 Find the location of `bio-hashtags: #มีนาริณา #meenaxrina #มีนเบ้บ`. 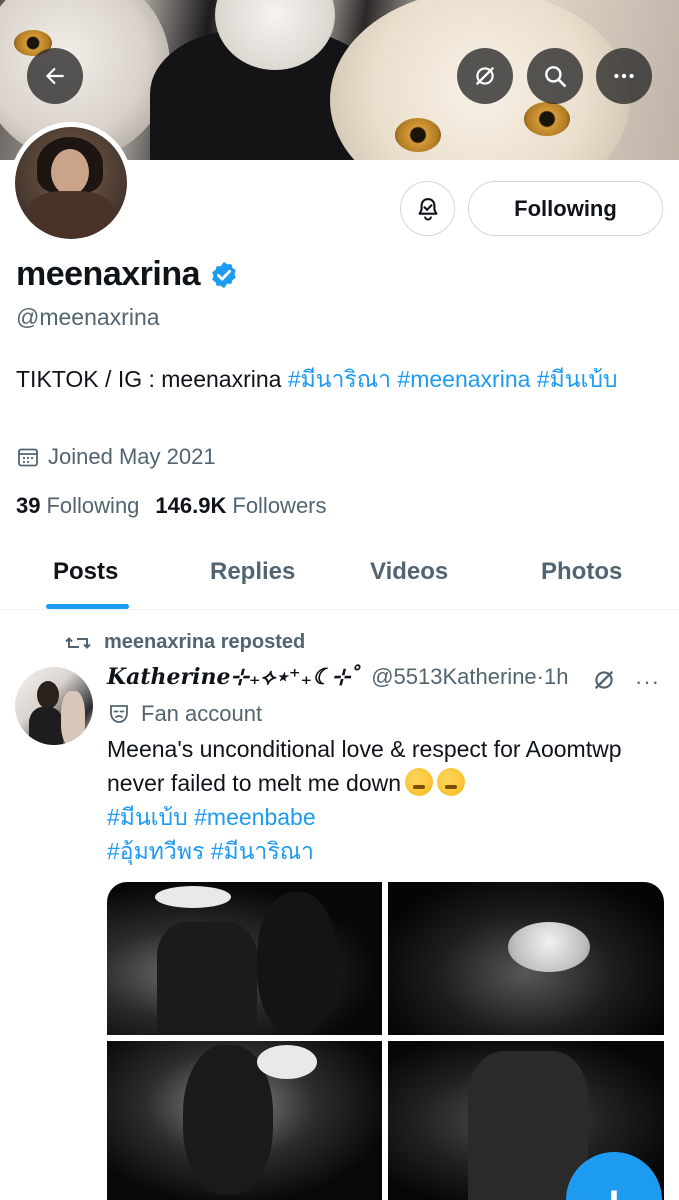

bio-hashtags: #มีนาริณา #meenaxrina #มีนเบ้บ is located at coordinates (453, 379).